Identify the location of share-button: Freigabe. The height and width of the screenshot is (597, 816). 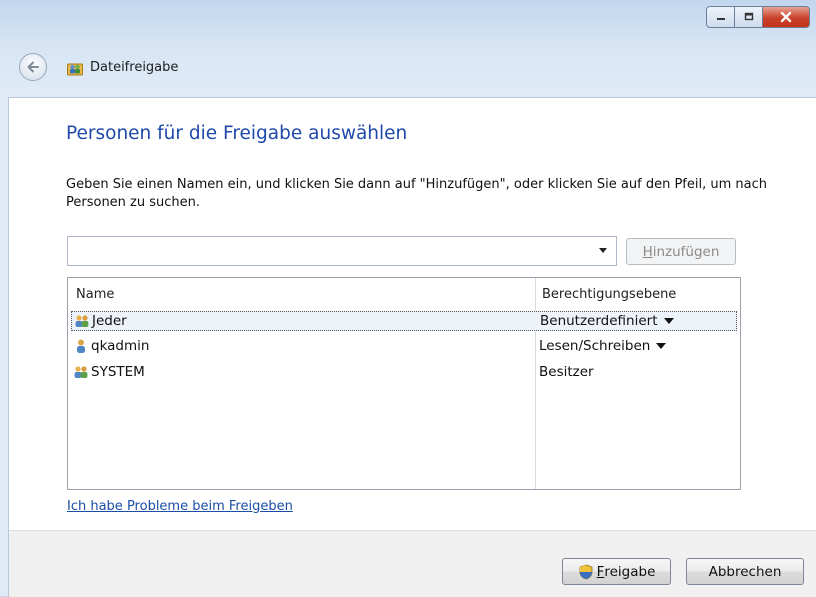
(616, 571).